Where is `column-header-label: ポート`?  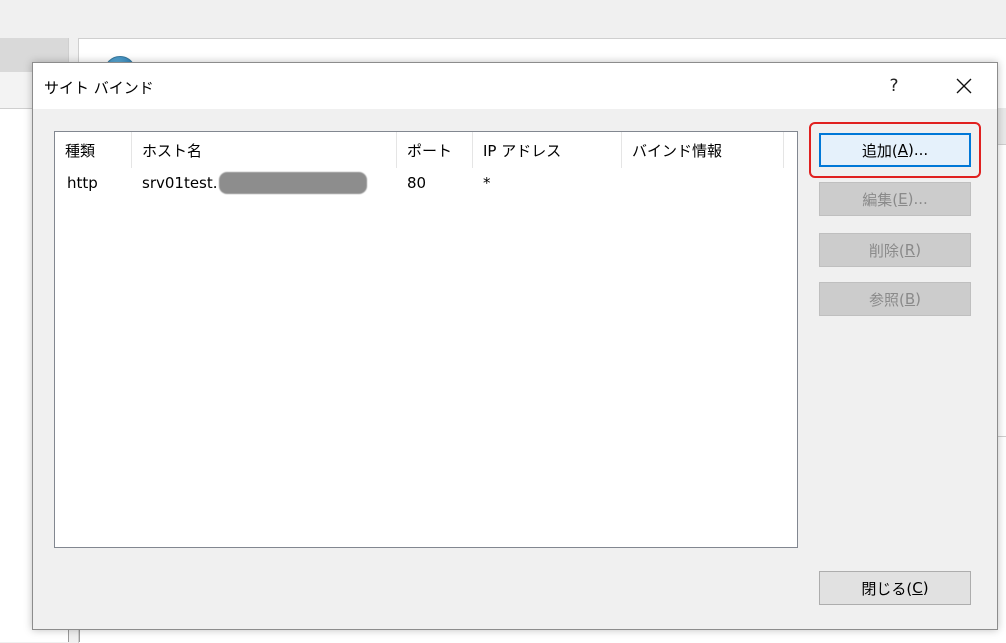 column-header-label: ポート is located at coordinates (430, 150).